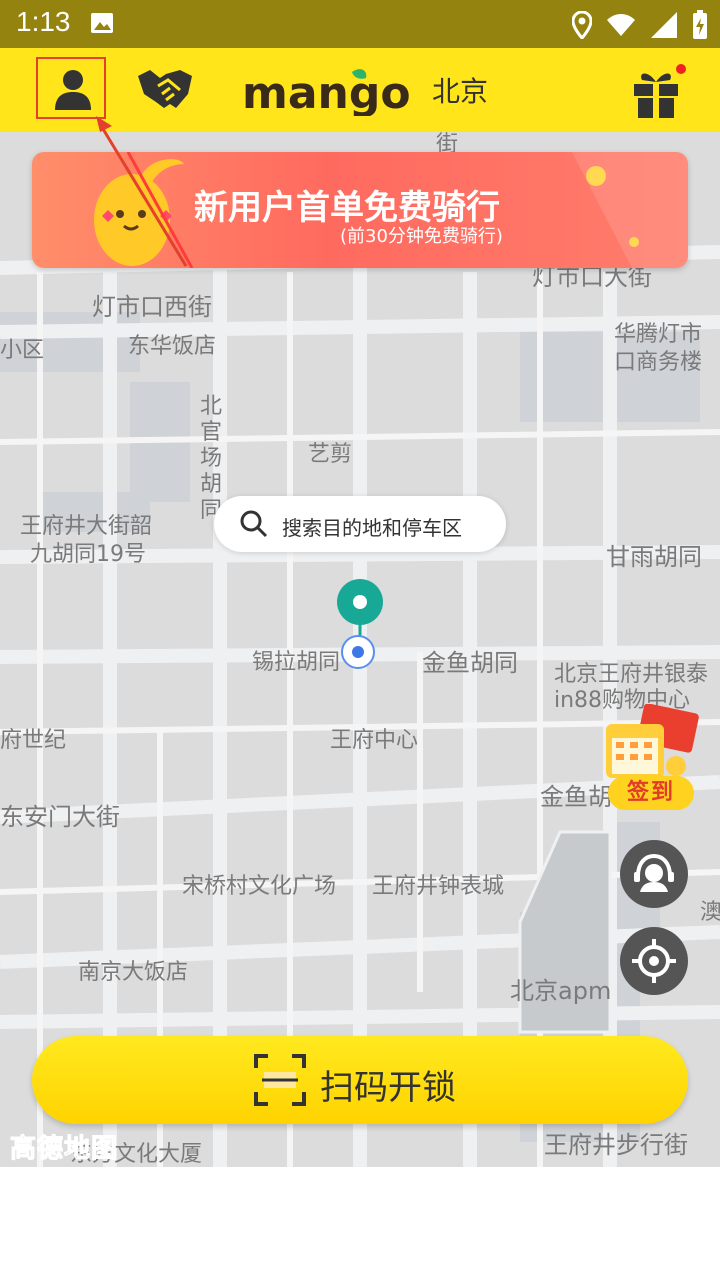 This screenshot has width=720, height=1280. I want to click on battery-charging-icon, so click(700, 24).